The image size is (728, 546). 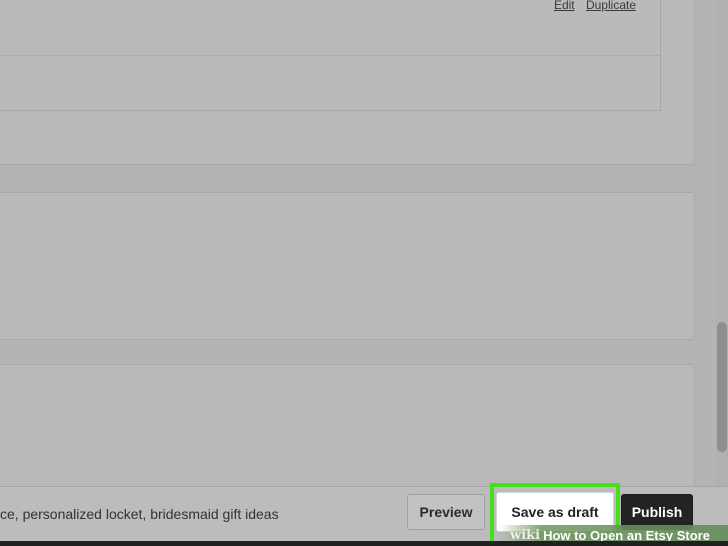 What do you see at coordinates (364, 543) in the screenshot?
I see `bottom-edge` at bounding box center [364, 543].